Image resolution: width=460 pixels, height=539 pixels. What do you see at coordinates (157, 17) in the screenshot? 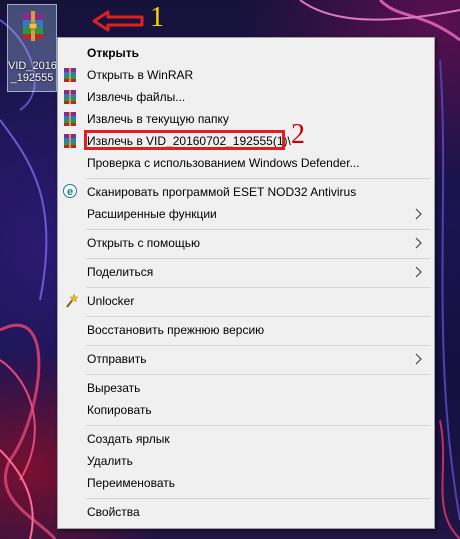
I see `annotation-number-1: 1` at bounding box center [157, 17].